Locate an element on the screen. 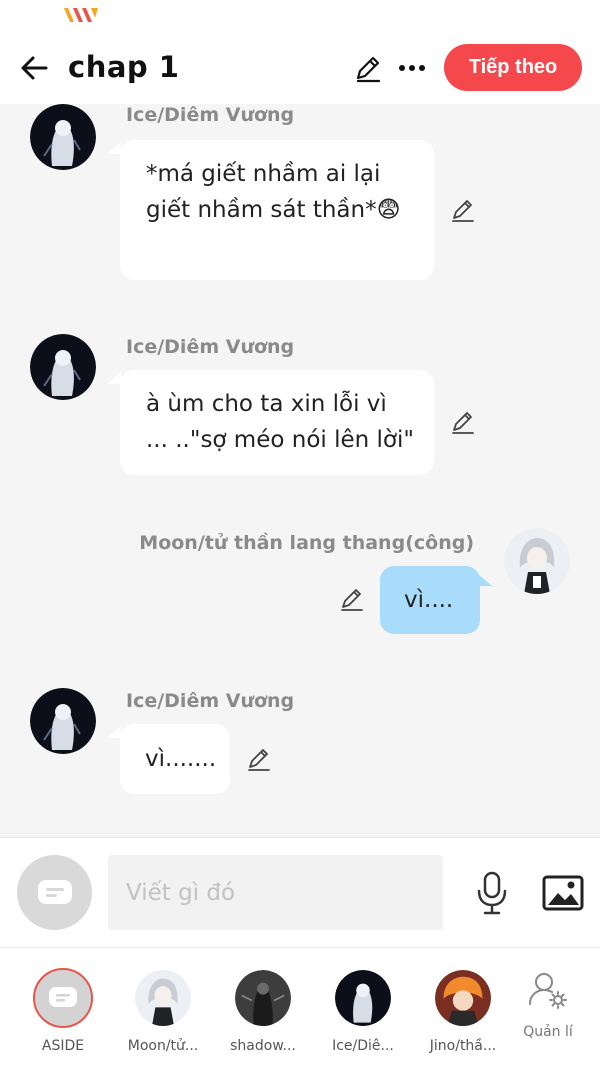 This screenshot has height=1067, width=600. user-settings-icon is located at coordinates (548, 991).